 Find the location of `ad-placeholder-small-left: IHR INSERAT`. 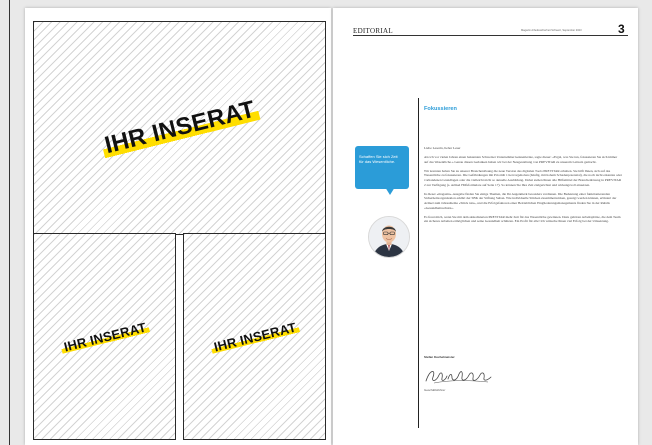

ad-placeholder-small-left: IHR INSERAT is located at coordinates (104, 336).